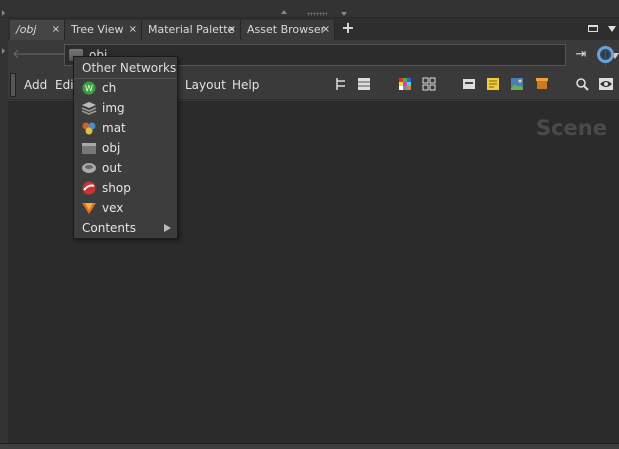 This screenshot has width=619, height=449. I want to click on search-icon, so click(582, 84).